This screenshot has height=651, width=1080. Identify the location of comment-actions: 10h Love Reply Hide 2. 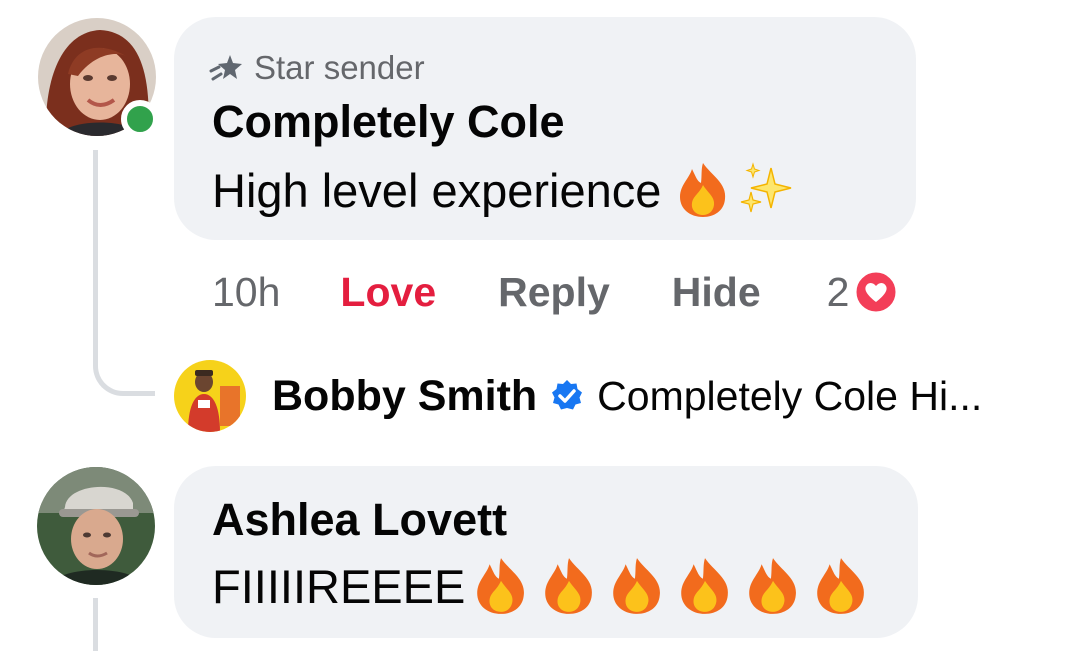
(555, 292).